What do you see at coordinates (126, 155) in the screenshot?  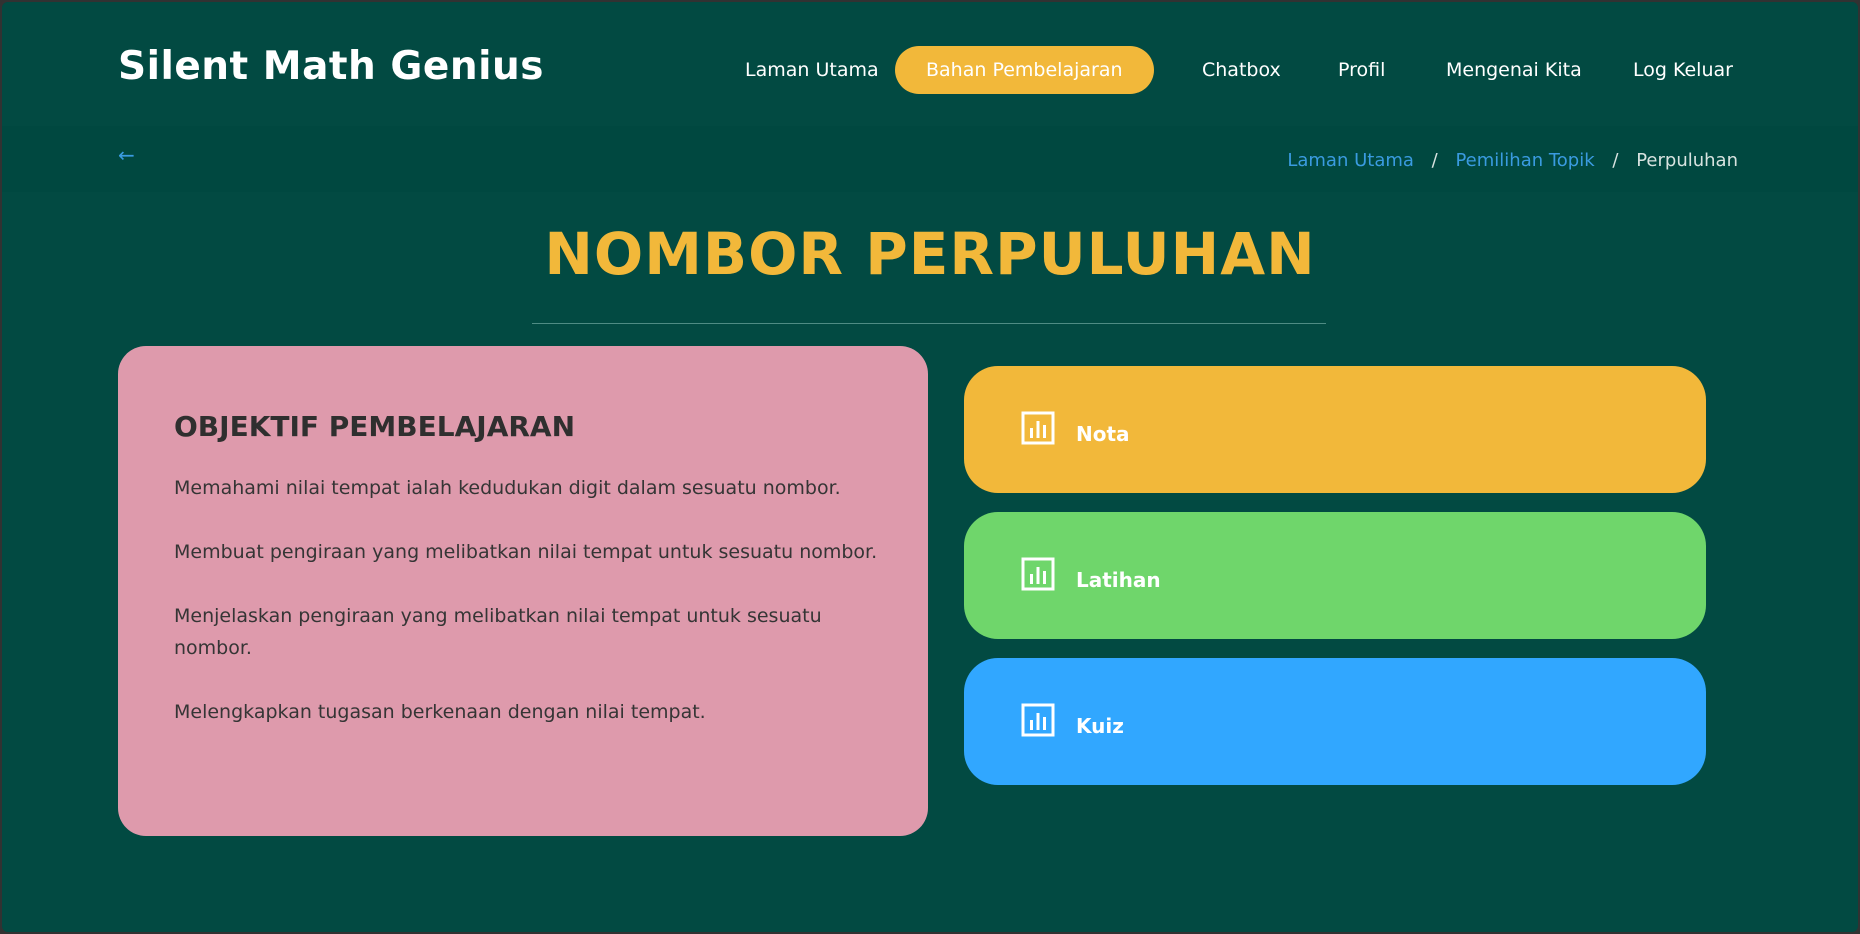 I see `arrow-left-icon: ←` at bounding box center [126, 155].